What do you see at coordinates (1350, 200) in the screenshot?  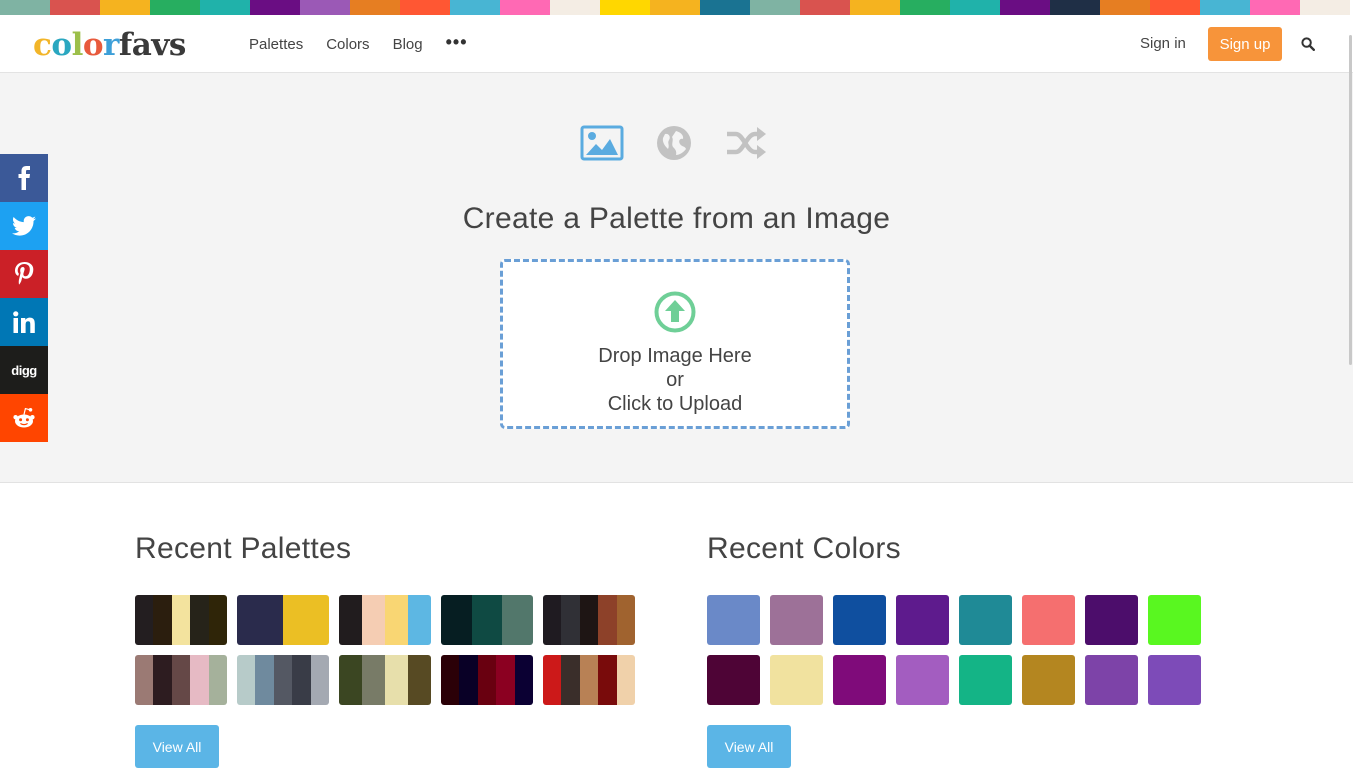 I see `scrollbar-thumb` at bounding box center [1350, 200].